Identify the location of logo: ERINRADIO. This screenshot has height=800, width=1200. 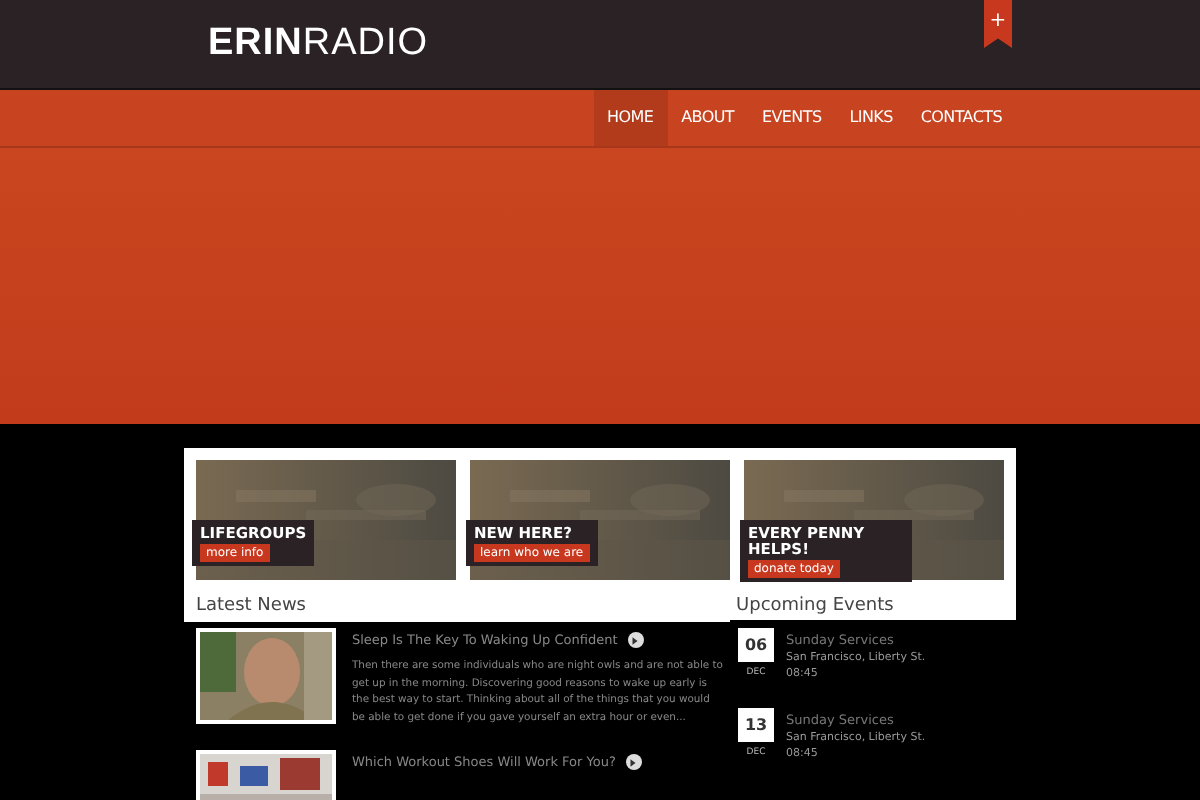
(318, 44).